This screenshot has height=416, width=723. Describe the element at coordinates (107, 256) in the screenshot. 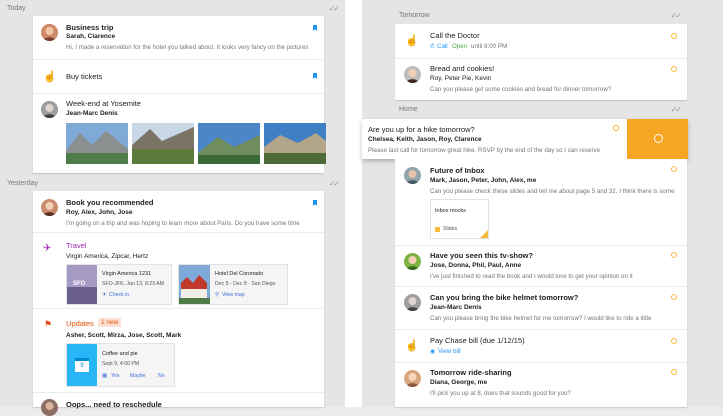

I see `bundle-people: Virgin America, Zipcar, Hertz` at that location.